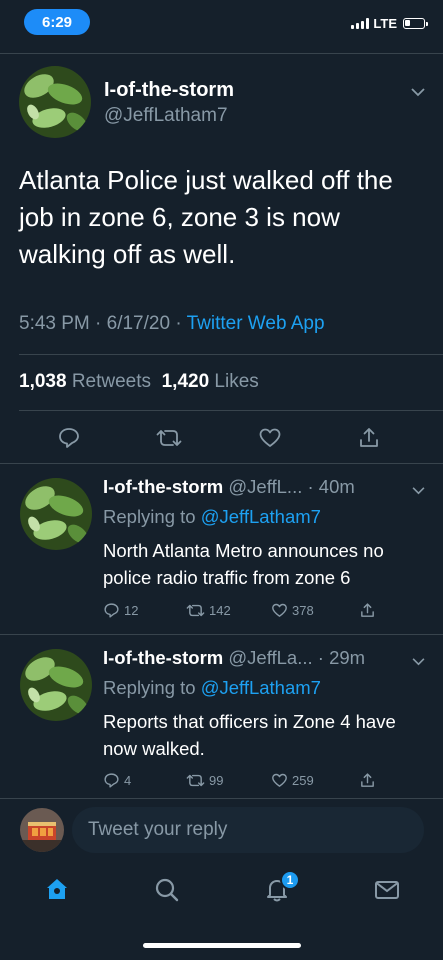  I want to click on status-time: 6:29, so click(57, 22).